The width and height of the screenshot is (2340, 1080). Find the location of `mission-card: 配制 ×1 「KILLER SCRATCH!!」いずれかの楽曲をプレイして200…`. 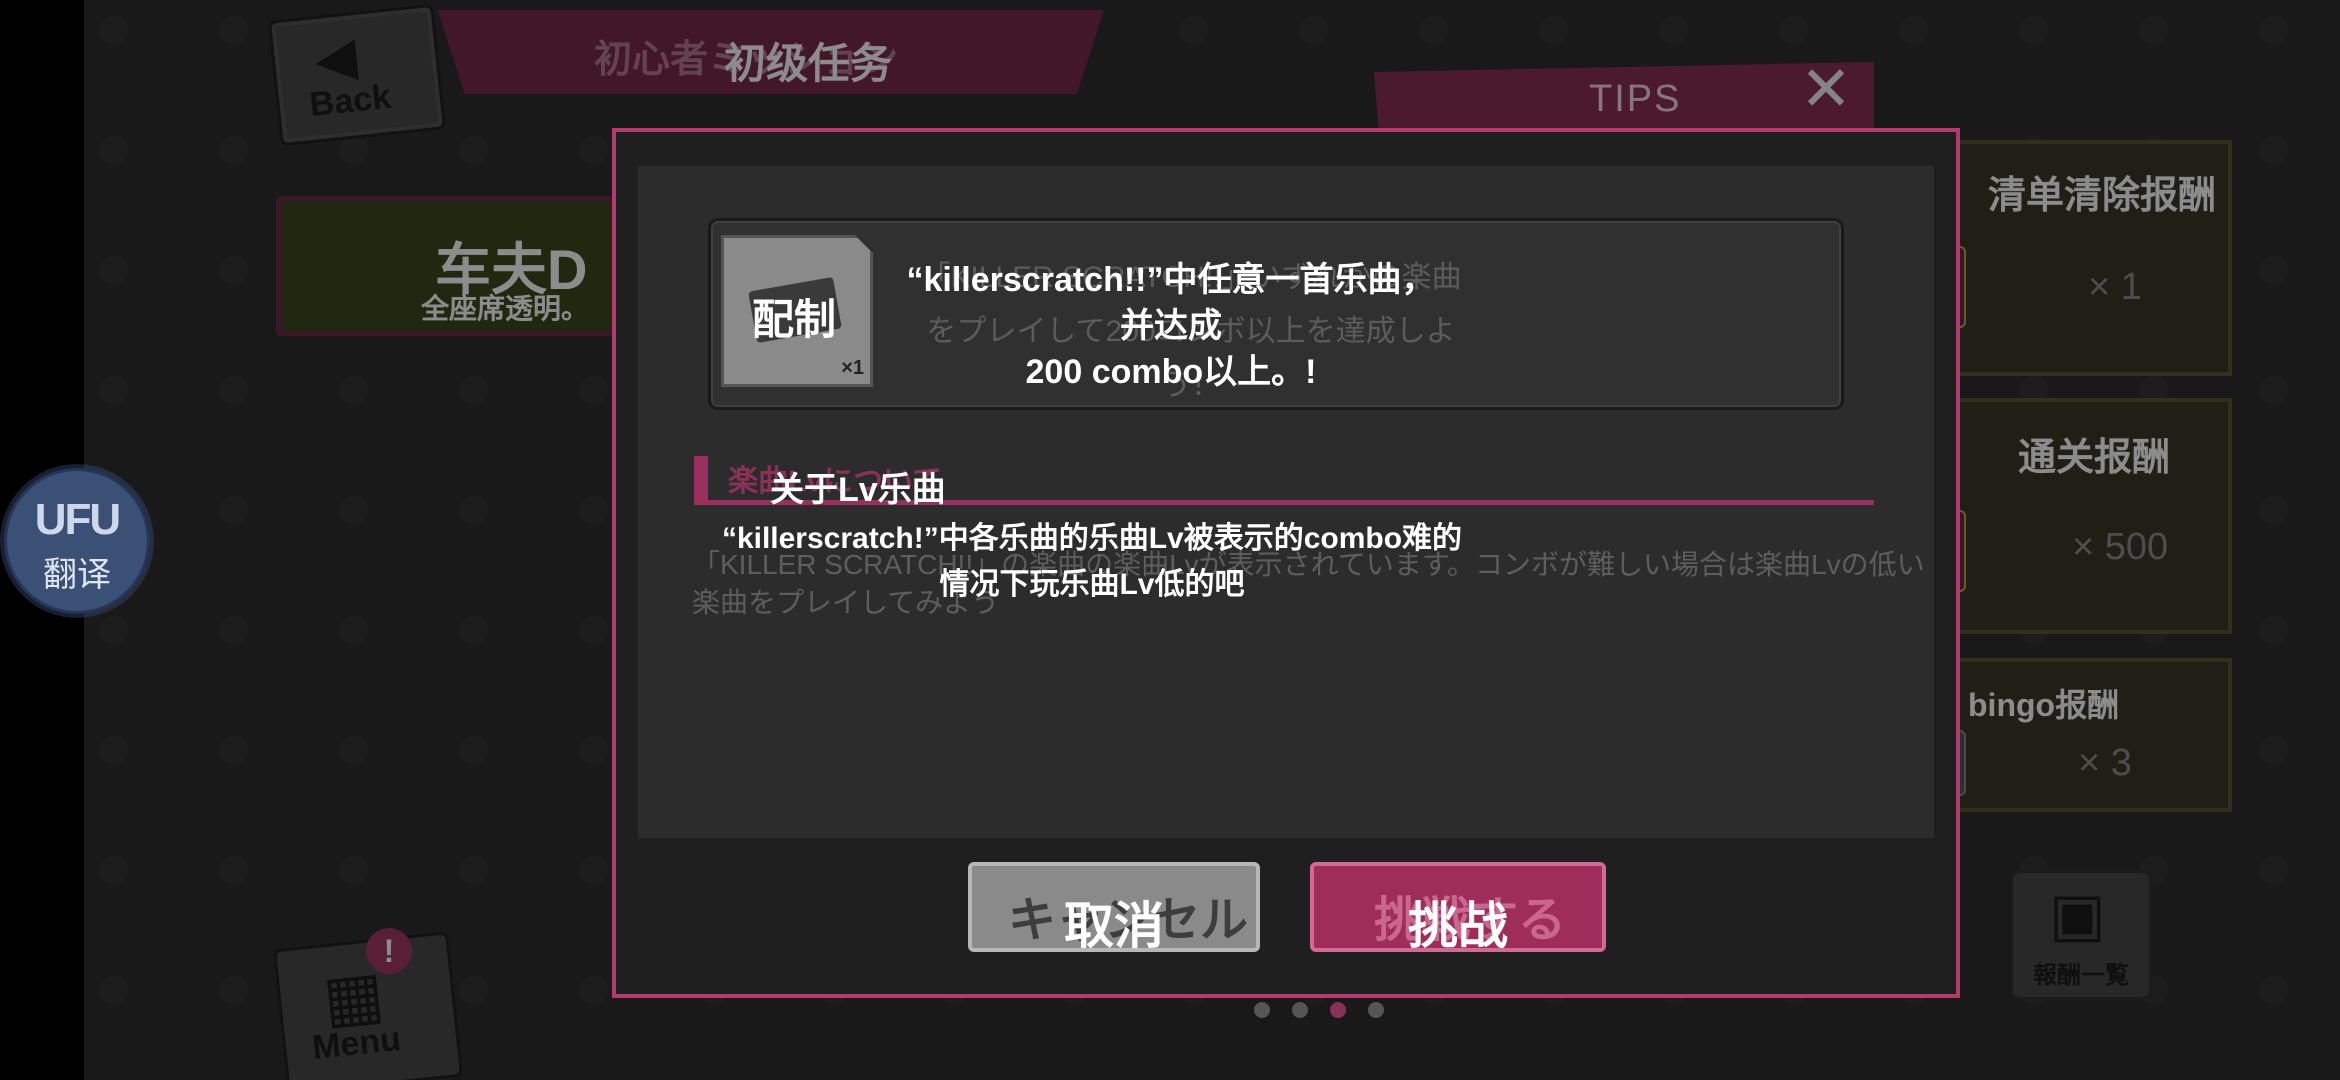

mission-card: 配制 ×1 「KILLER SCRATCH!!」いずれかの楽曲をプレイして200… is located at coordinates (1276, 314).